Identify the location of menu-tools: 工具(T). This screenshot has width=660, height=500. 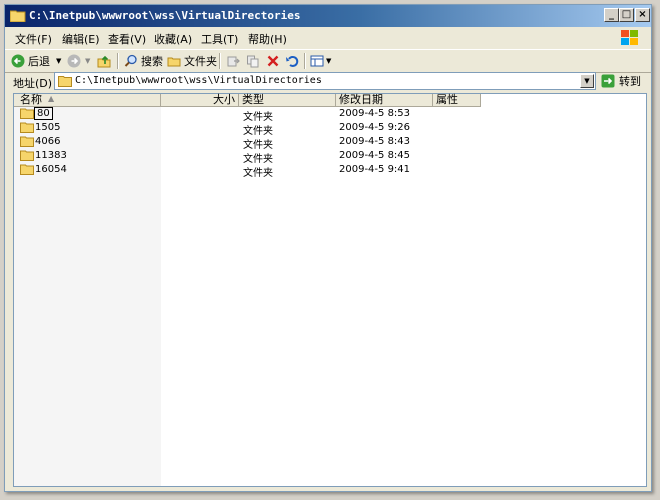
(219, 39).